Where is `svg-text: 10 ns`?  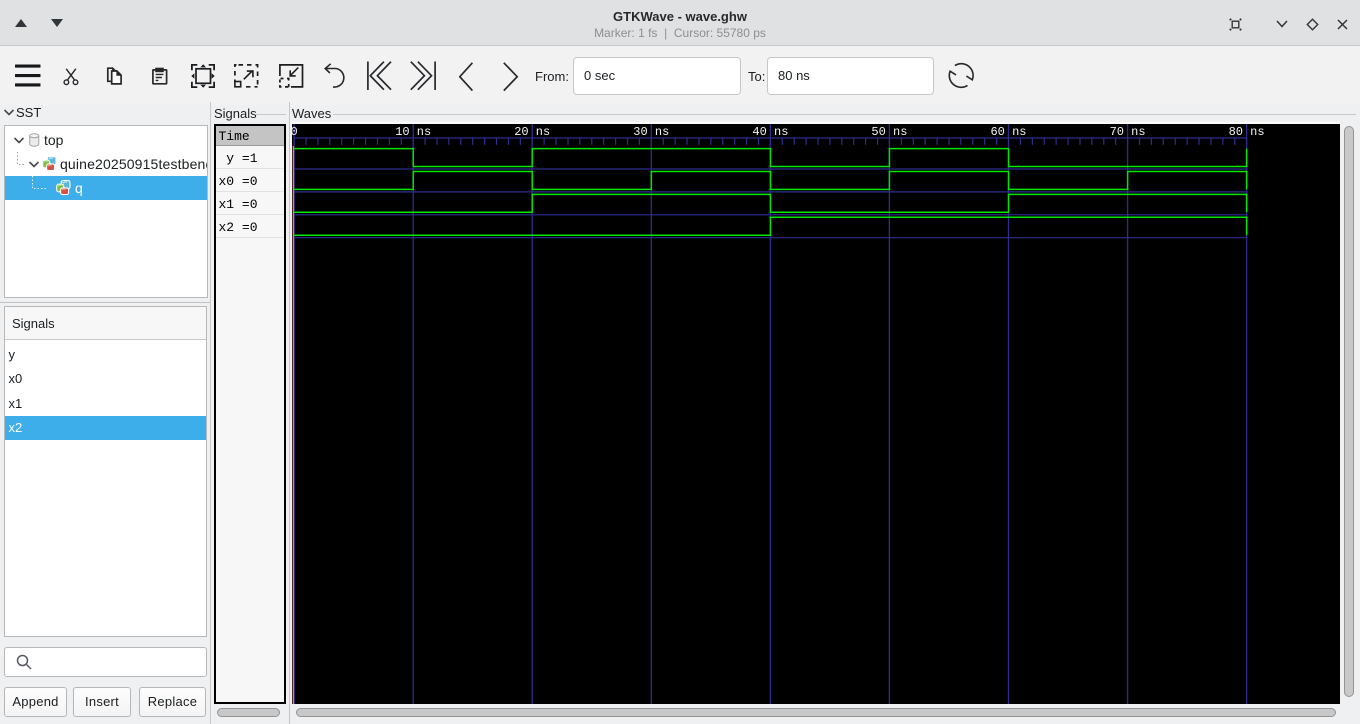
svg-text: 10 ns is located at coordinates (413, 132).